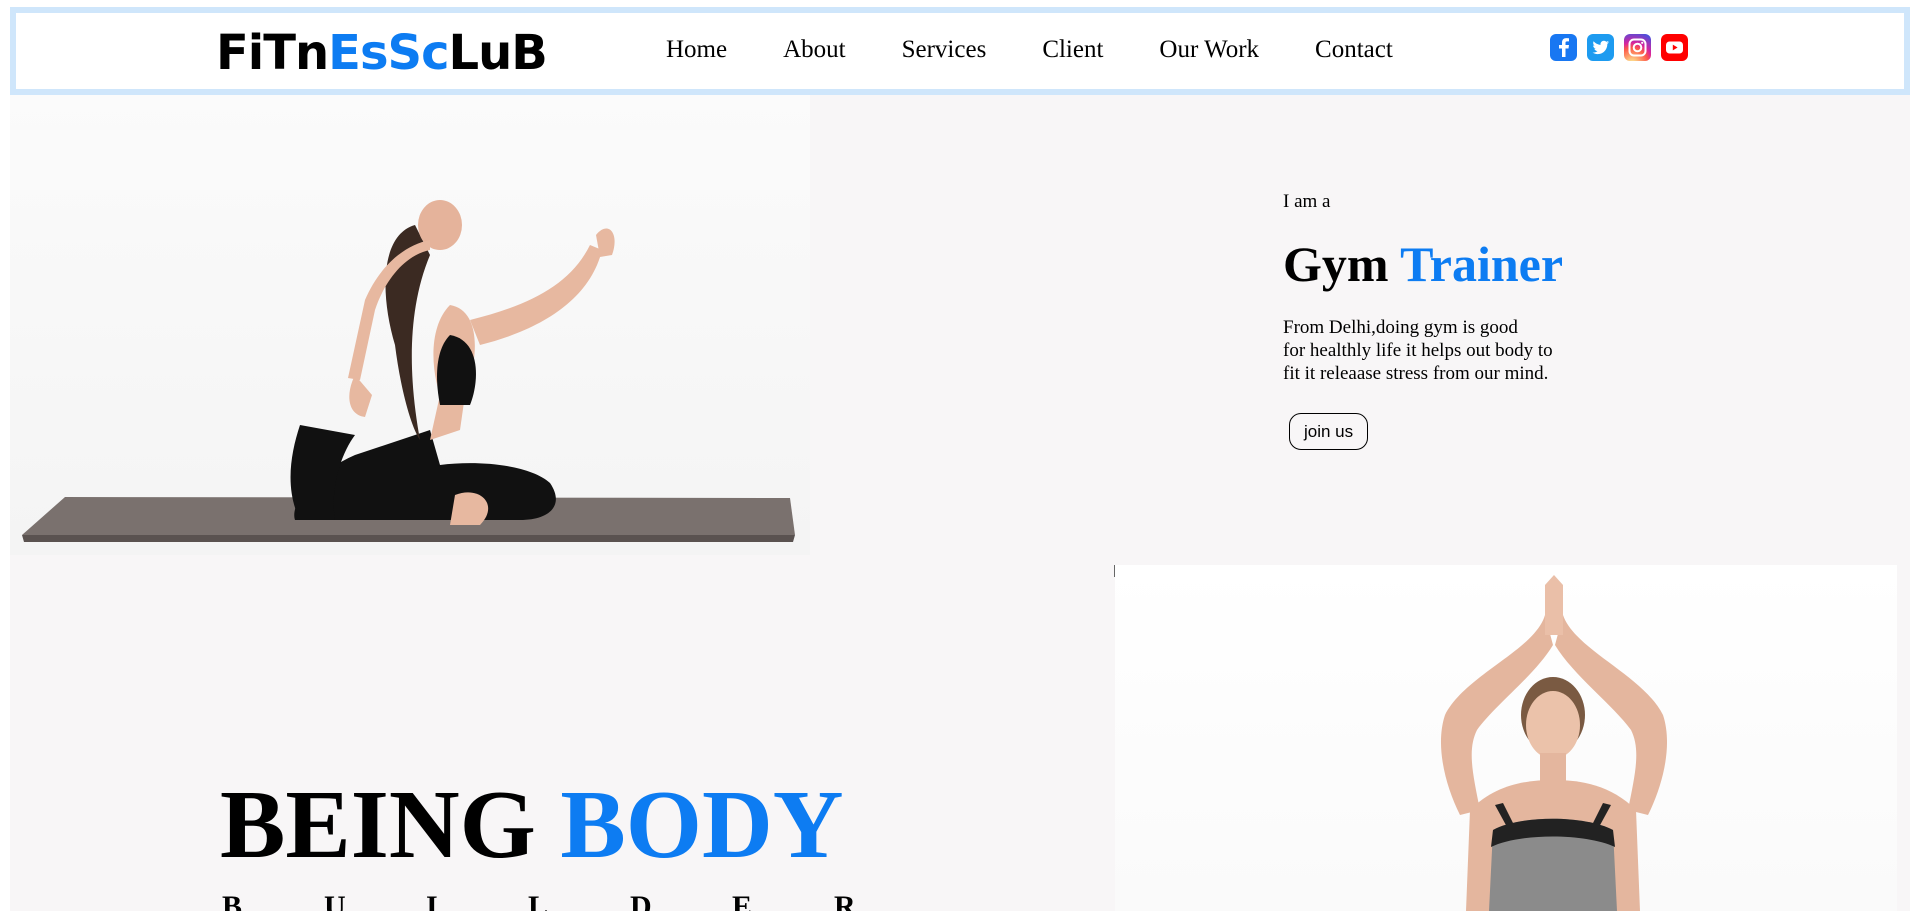 This screenshot has height=911, width=1920. Describe the element at coordinates (1307, 201) in the screenshot. I see `intro-kicker: I am a` at that location.